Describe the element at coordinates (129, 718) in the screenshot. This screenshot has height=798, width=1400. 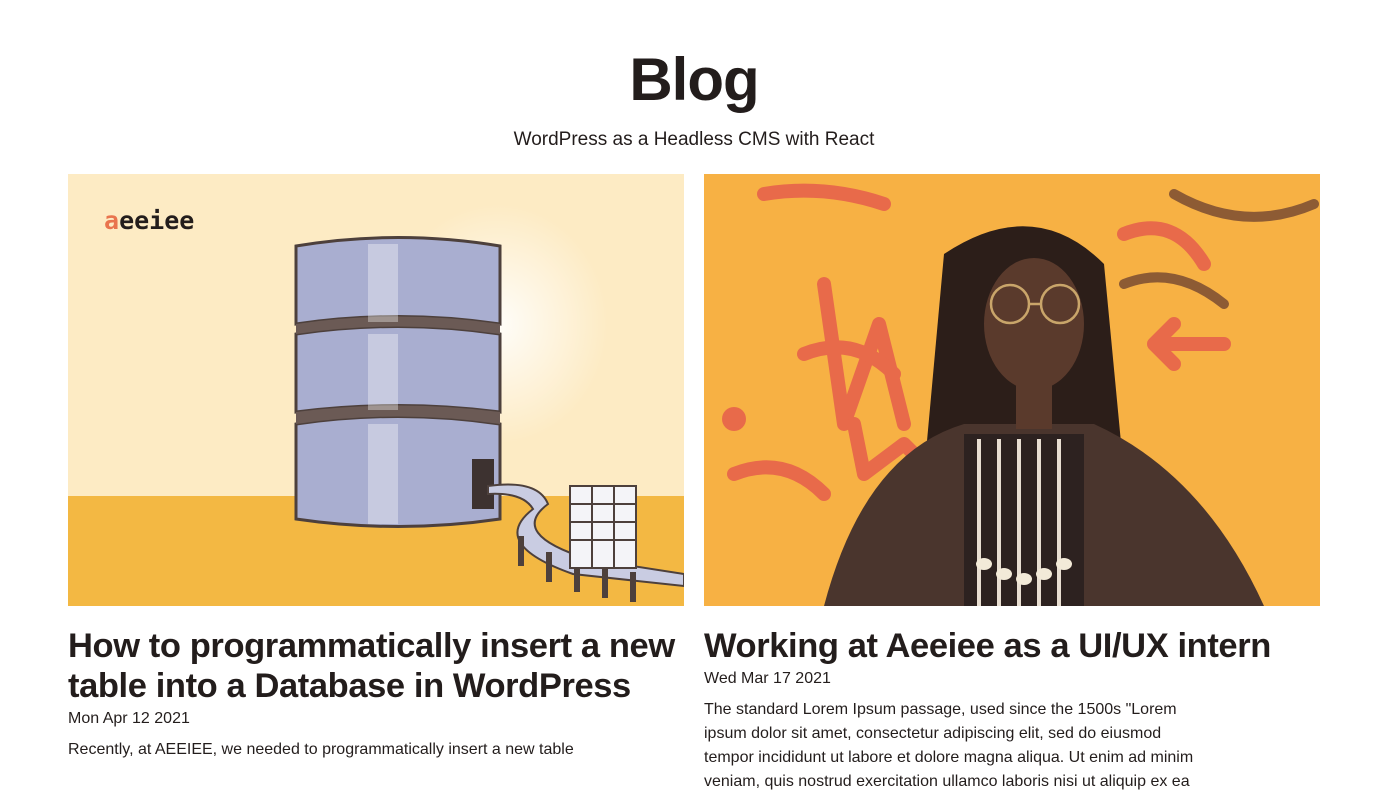
I see `post-date: Mon Apr 12 2021` at that location.